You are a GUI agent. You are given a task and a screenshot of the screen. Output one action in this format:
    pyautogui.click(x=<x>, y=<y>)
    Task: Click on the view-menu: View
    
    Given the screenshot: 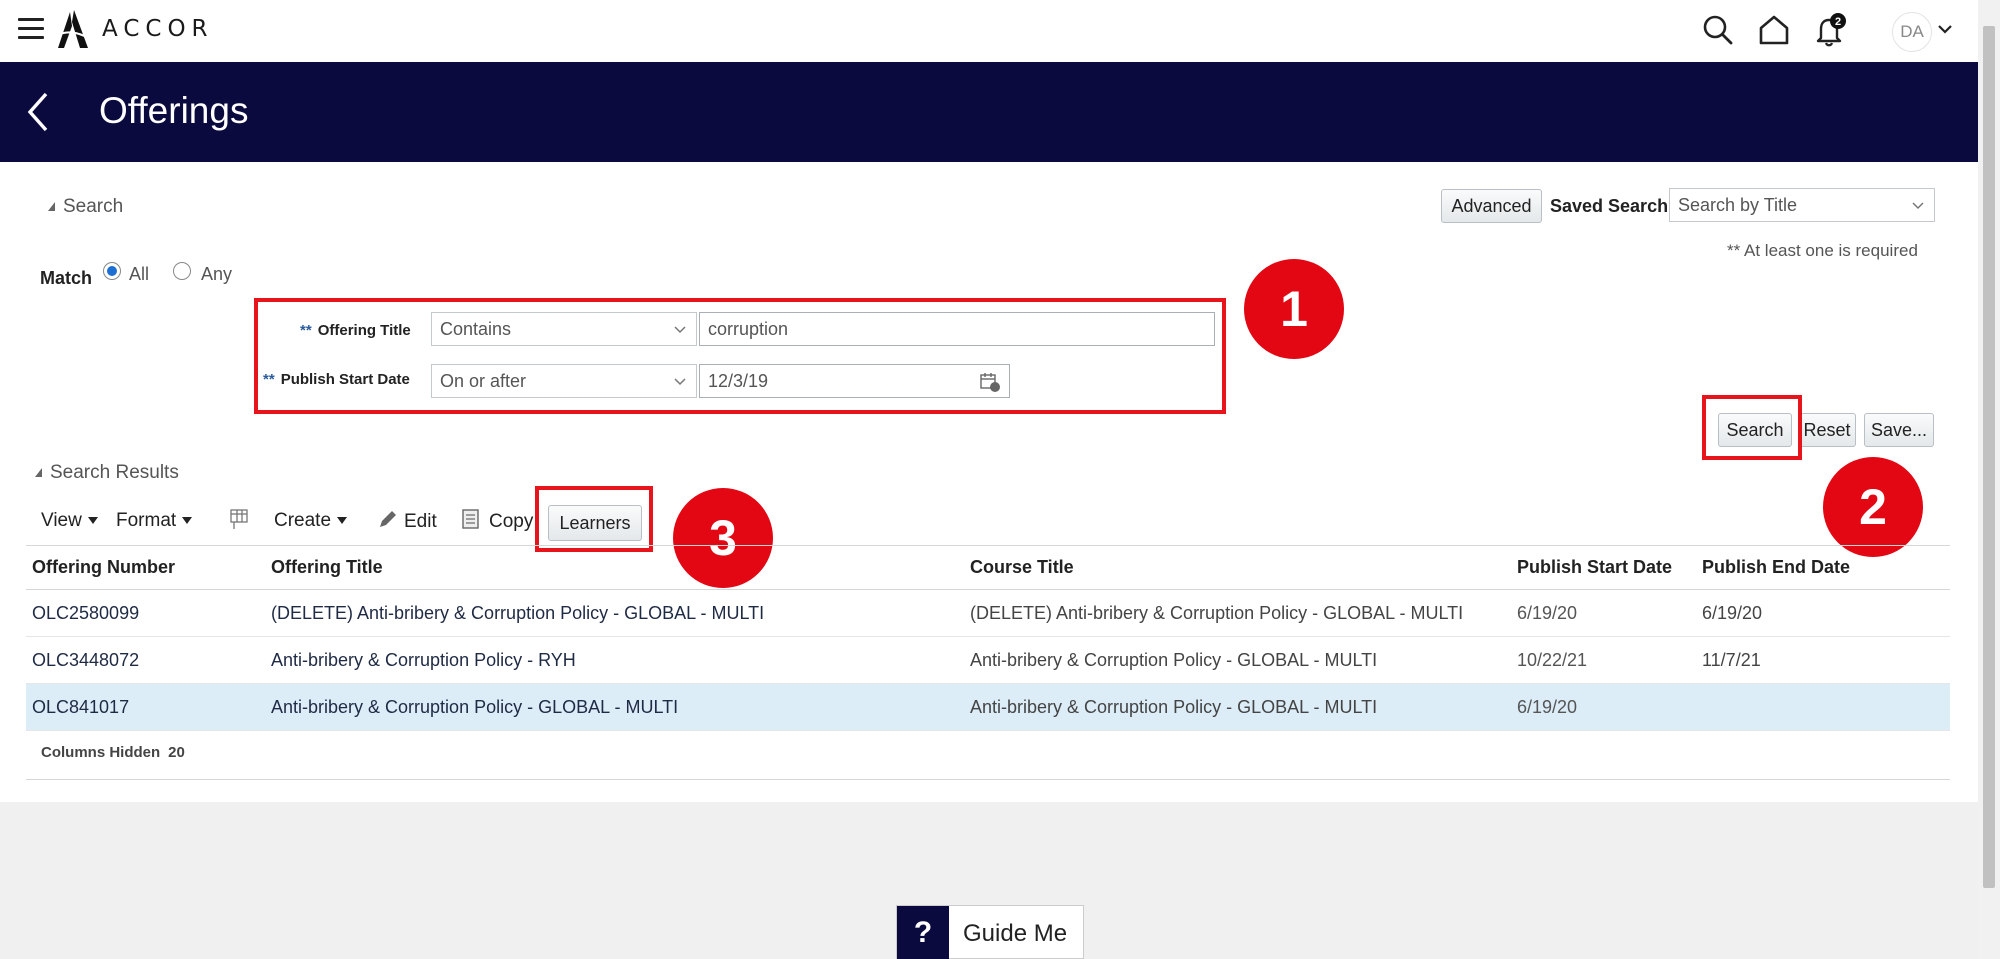 What is the action you would take?
    pyautogui.click(x=69, y=521)
    